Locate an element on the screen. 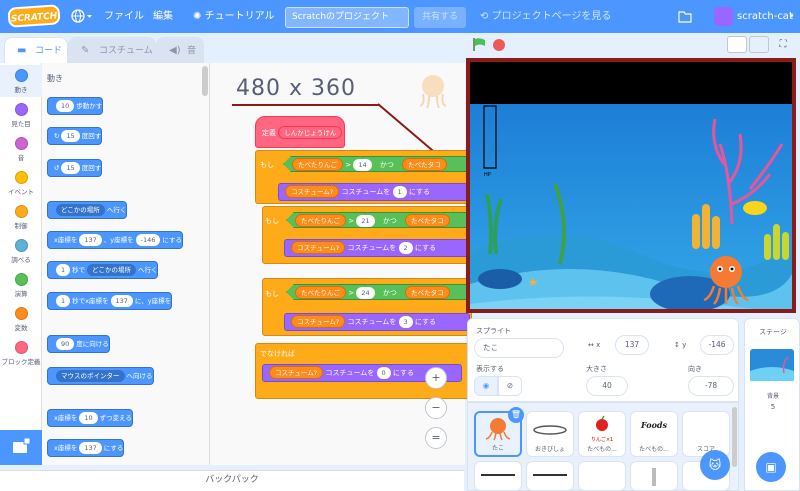  green-flag-icon is located at coordinates (479, 45).